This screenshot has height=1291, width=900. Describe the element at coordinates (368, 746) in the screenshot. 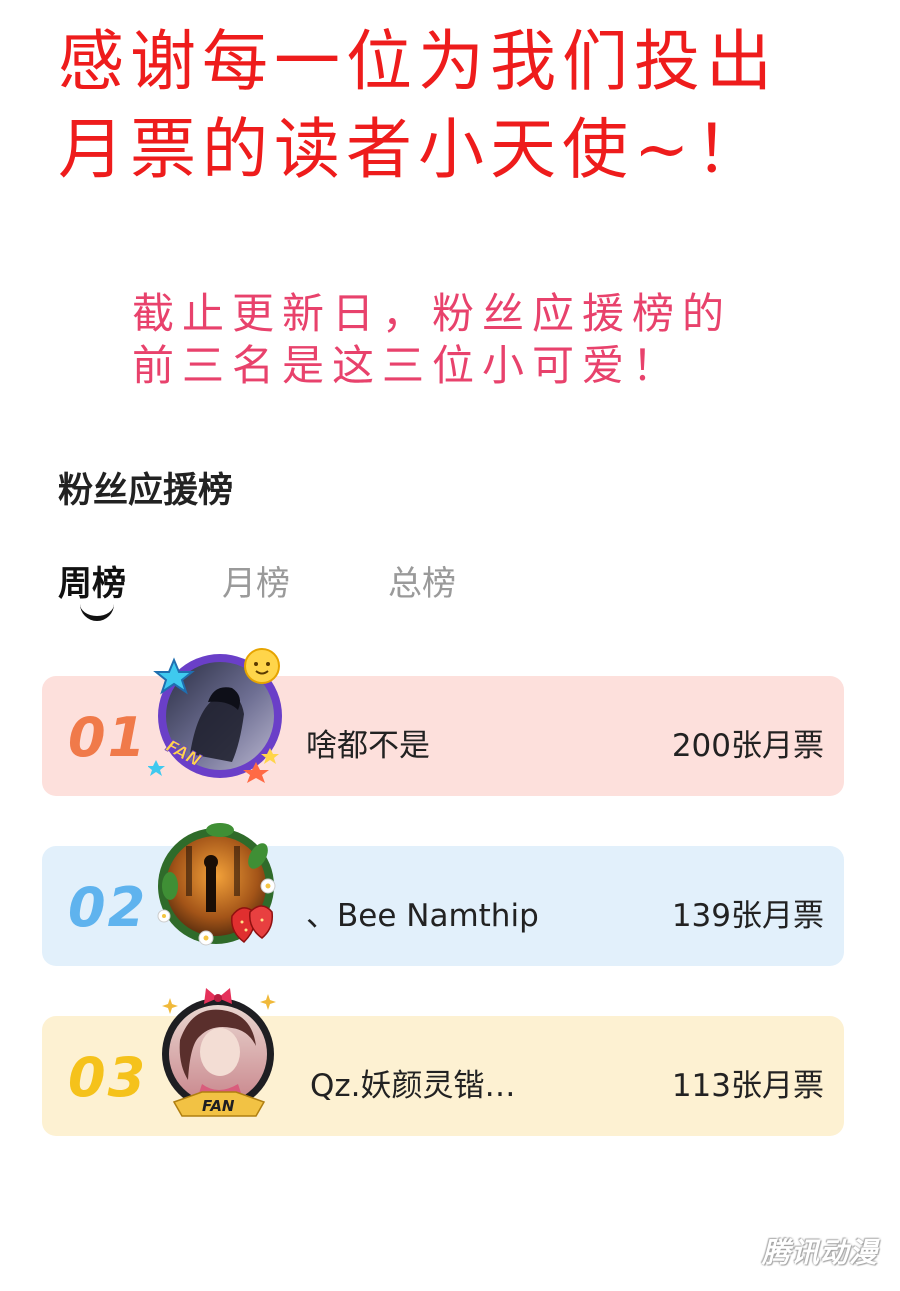

I see `fan-name: 啥都不是` at that location.